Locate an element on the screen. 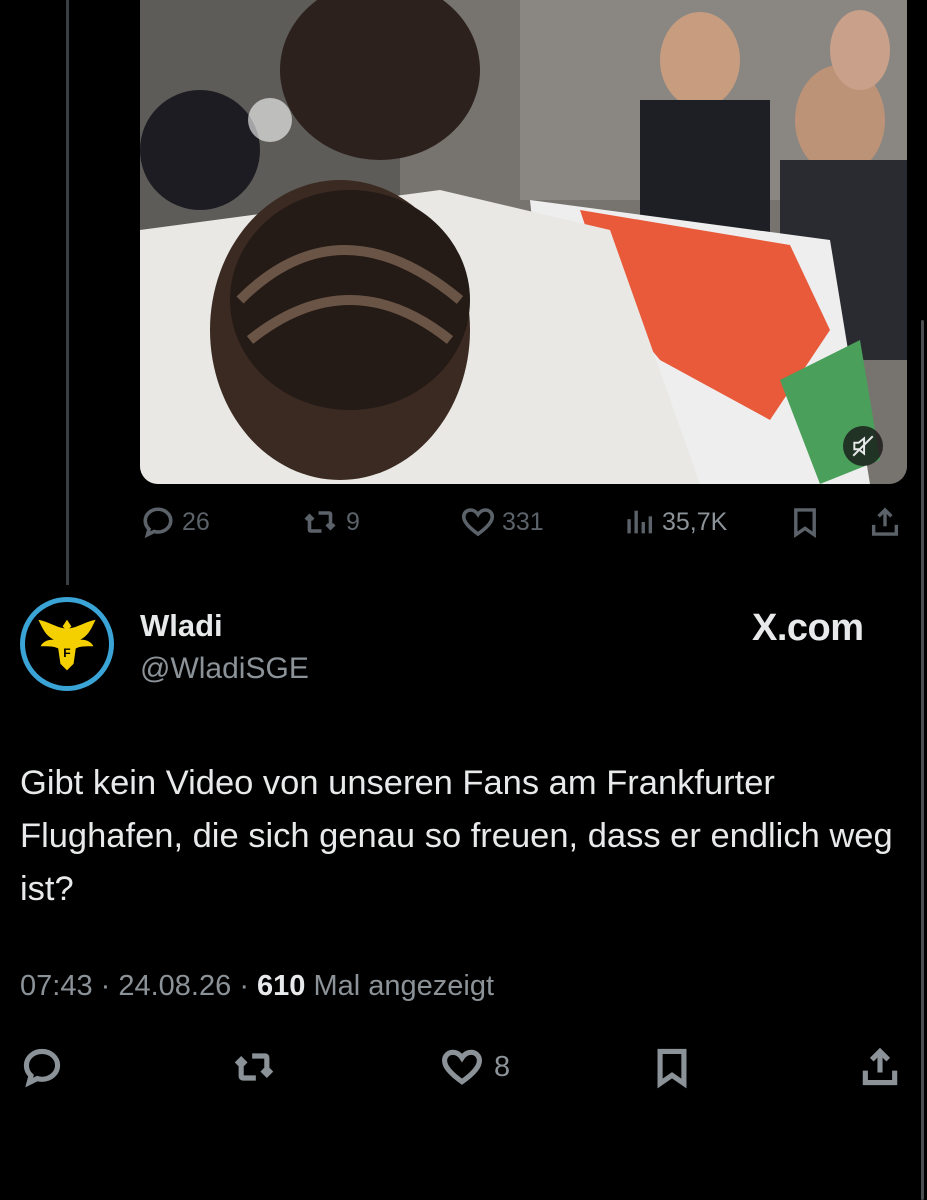  retweet-button is located at coordinates (254, 1067).